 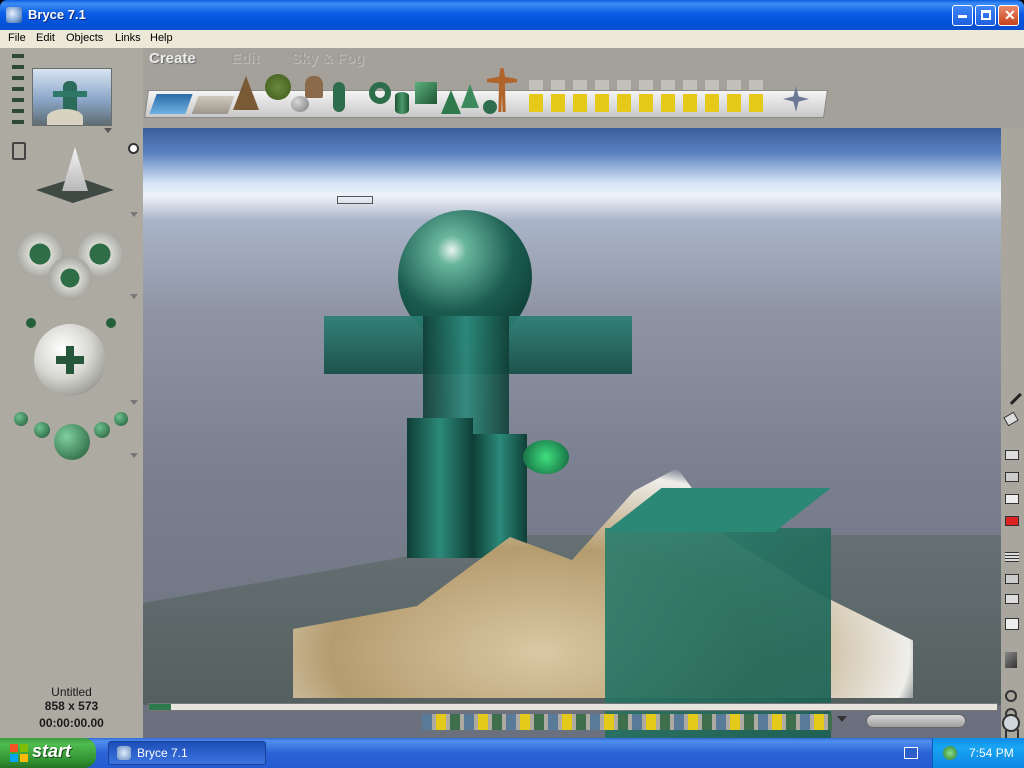 What do you see at coordinates (134, 455) in the screenshot?
I see `zoom-menu-arrow` at bounding box center [134, 455].